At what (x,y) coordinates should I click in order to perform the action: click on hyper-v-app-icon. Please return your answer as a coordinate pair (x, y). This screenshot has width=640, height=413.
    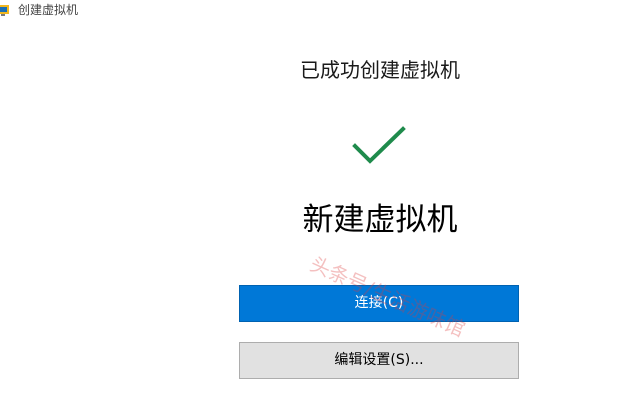
    Looking at the image, I should click on (4, 10).